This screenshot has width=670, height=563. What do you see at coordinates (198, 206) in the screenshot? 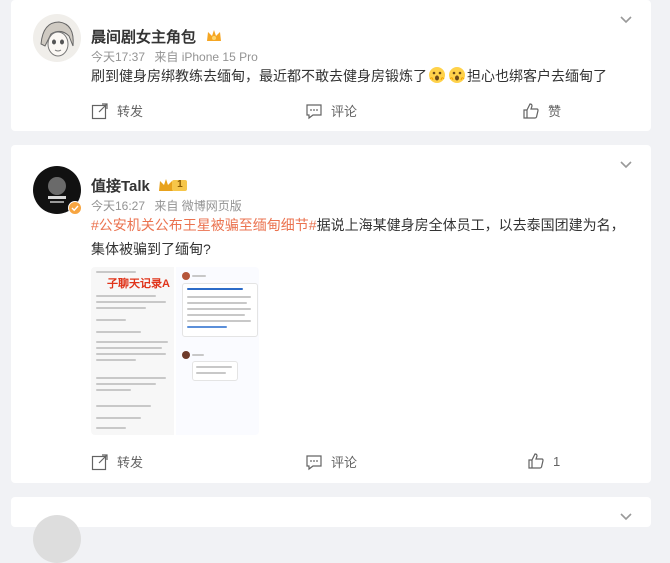
I see `post-source: 来自 微博网页版` at bounding box center [198, 206].